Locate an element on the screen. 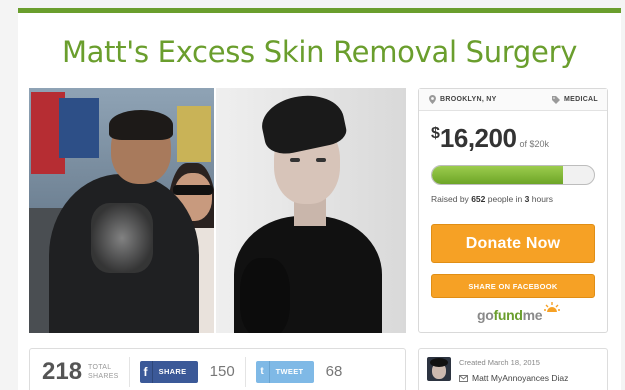  creator-name: Matt MyAnnoyances Diaz is located at coordinates (520, 378).